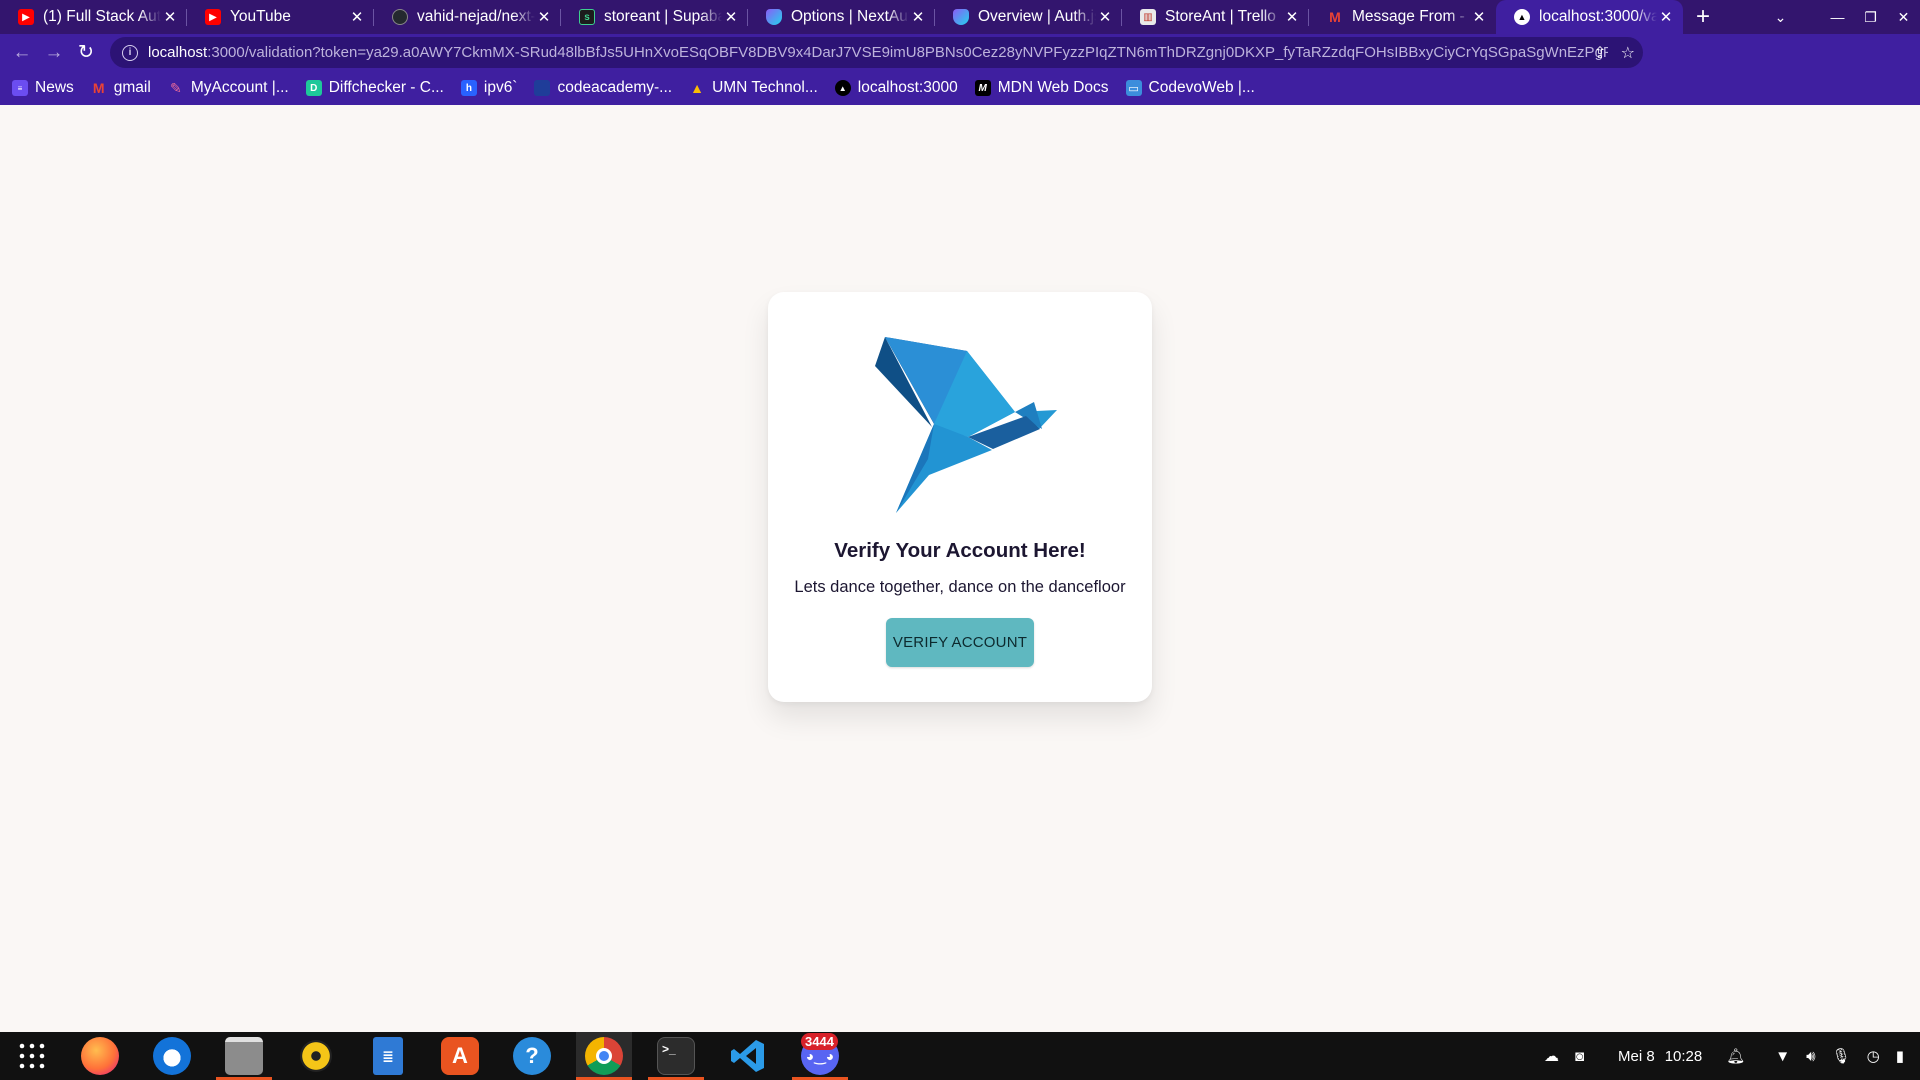 The height and width of the screenshot is (1080, 1920). I want to click on bookmark-label: ipv6`, so click(500, 87).